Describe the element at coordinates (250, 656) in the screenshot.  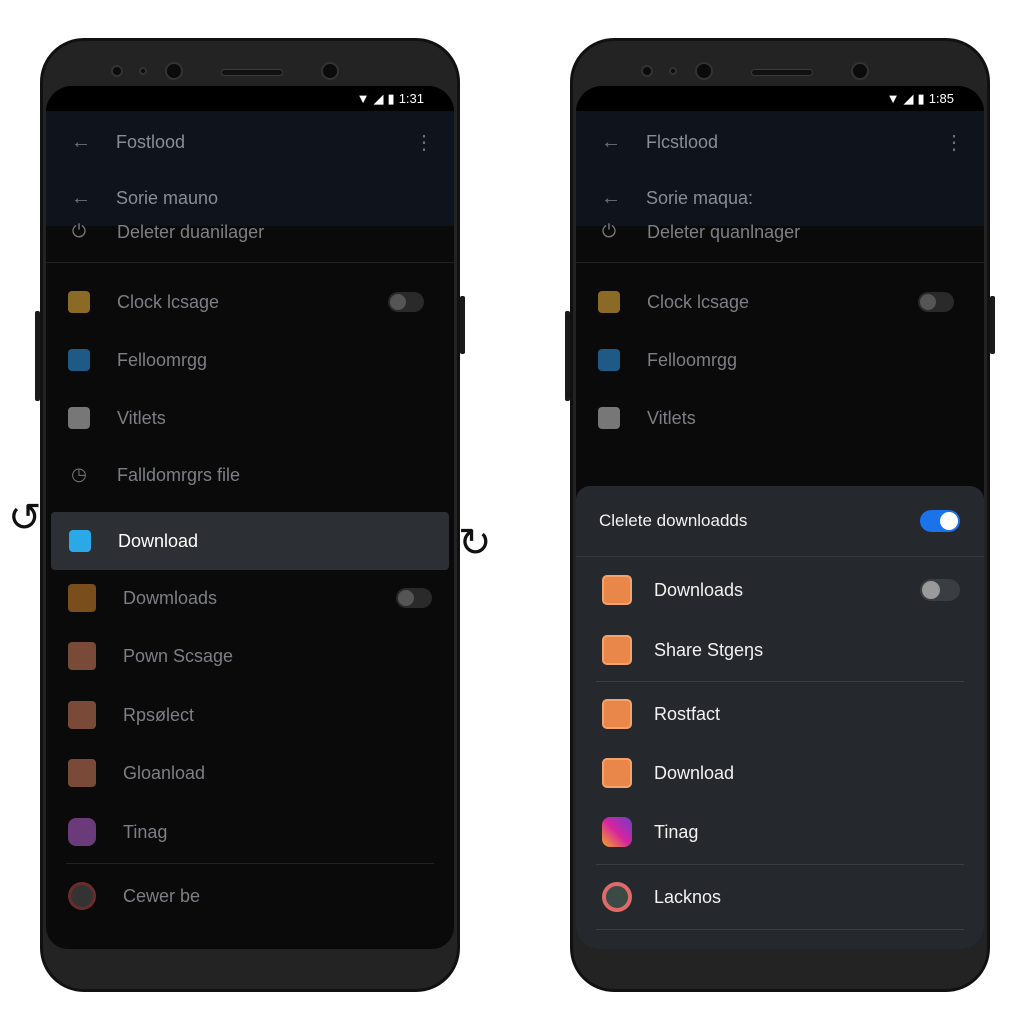
I see `list-item: Pown Scsage` at that location.